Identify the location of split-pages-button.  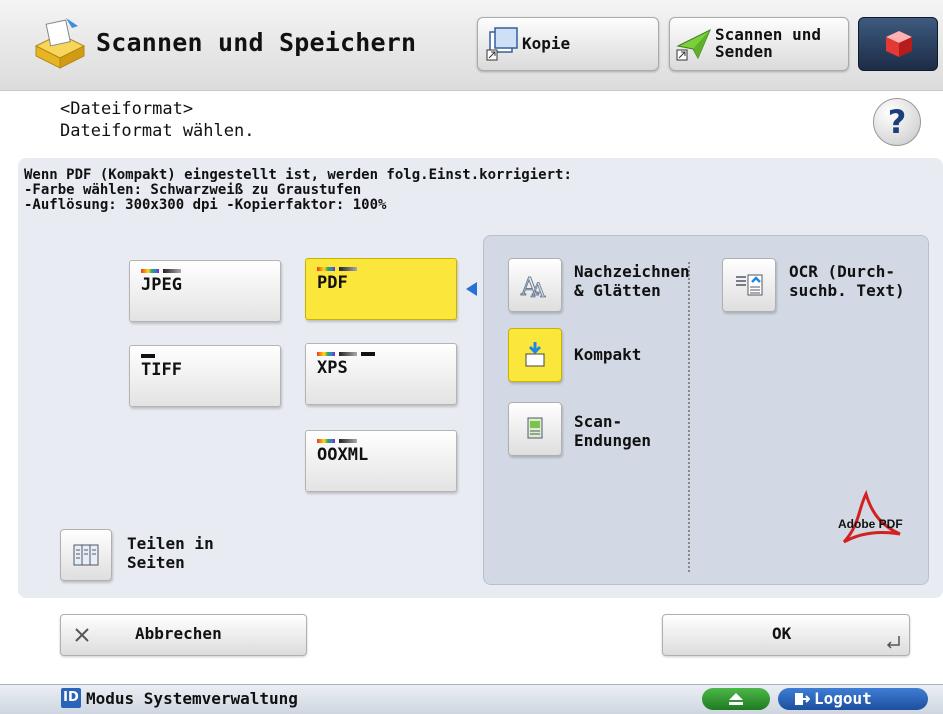
(86, 555).